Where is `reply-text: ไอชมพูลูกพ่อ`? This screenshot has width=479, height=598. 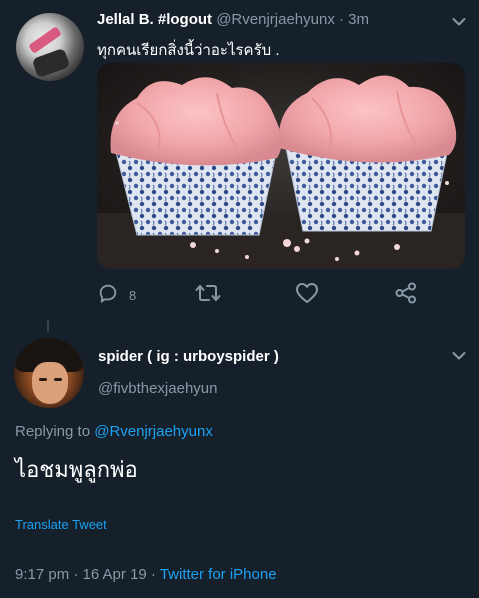
reply-text: ไอชมพูลูกพ่อ is located at coordinates (76, 469).